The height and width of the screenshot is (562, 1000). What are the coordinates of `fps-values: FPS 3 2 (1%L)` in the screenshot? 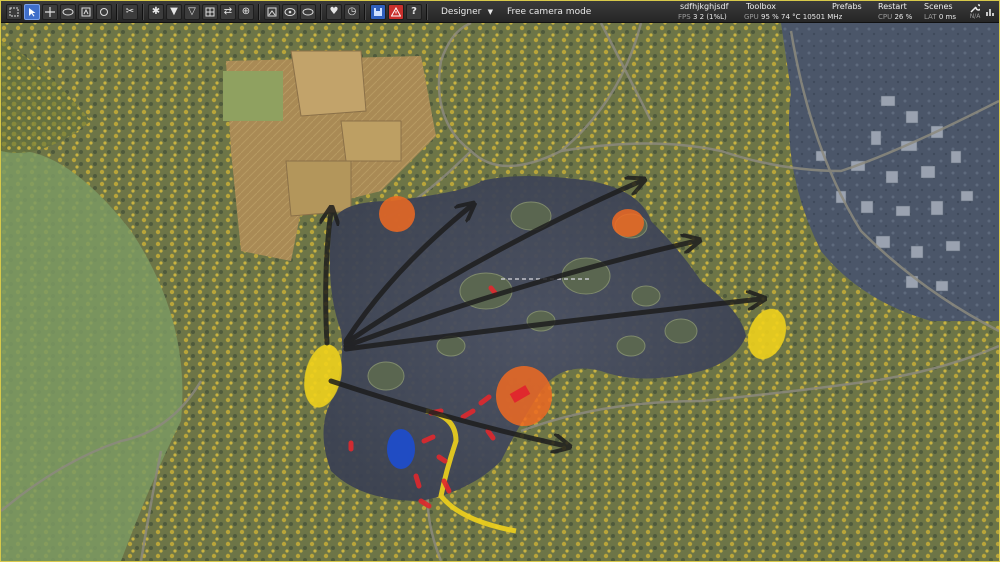 It's located at (702, 17).